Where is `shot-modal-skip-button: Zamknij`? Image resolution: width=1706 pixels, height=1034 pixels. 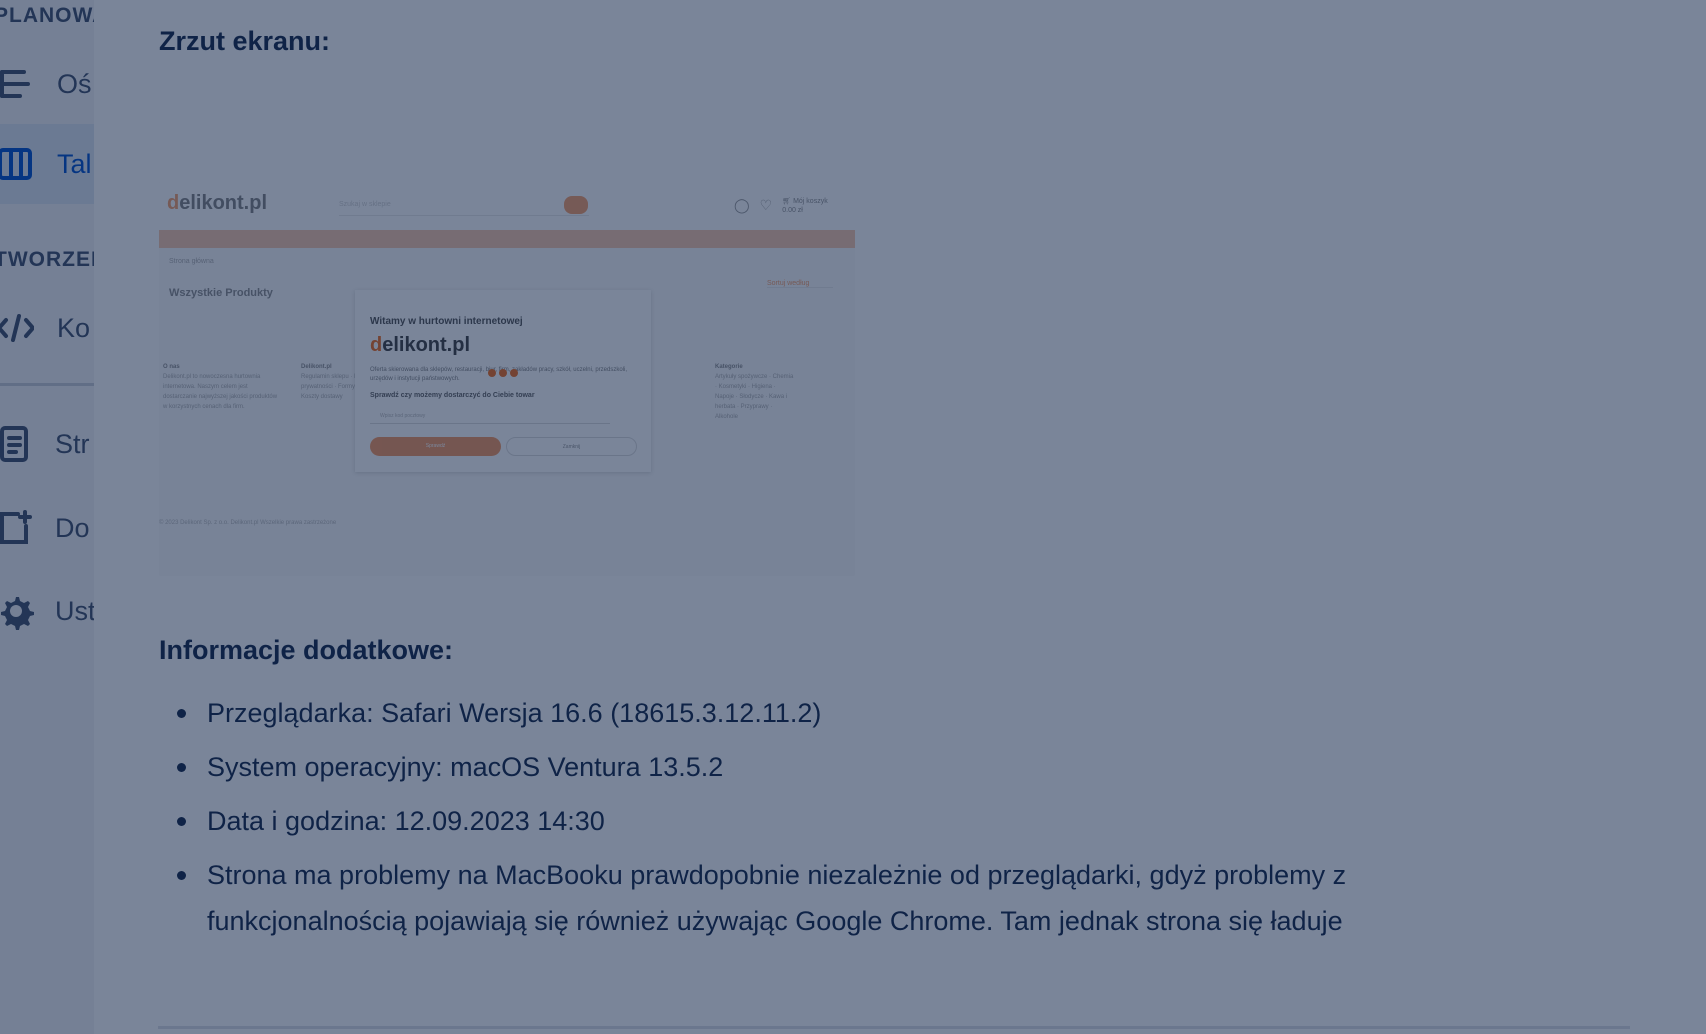
shot-modal-skip-button: Zamknij is located at coordinates (571, 446).